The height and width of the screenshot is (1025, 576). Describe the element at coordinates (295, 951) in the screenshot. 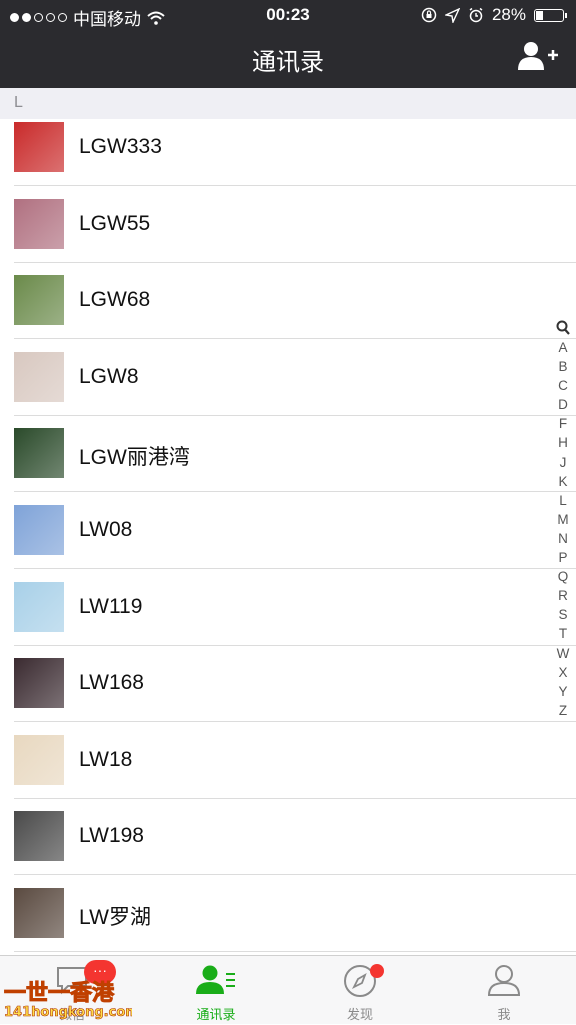

I see `row-divider` at that location.